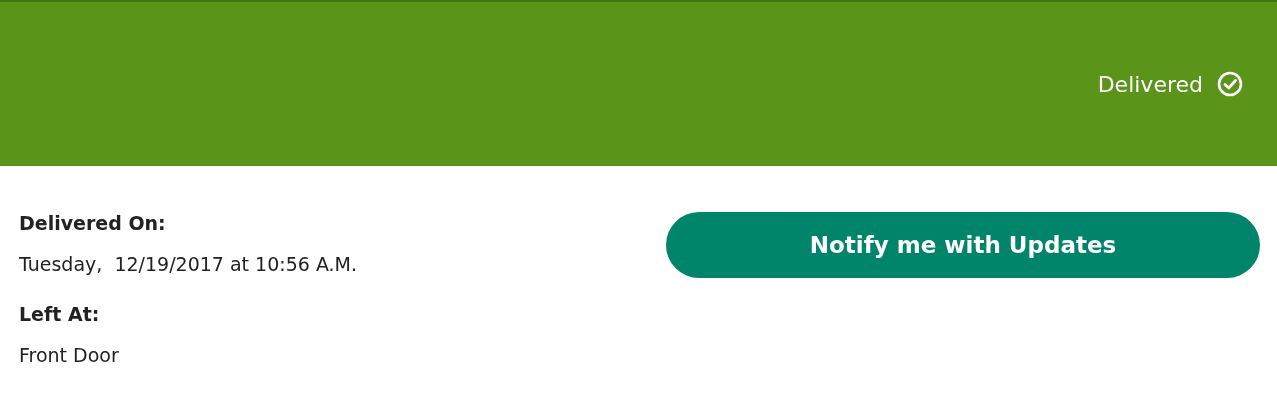 This screenshot has width=1277, height=419. I want to click on detail-value: Tuesday, 12/19/2017 at 10:56 A.M., so click(188, 264).